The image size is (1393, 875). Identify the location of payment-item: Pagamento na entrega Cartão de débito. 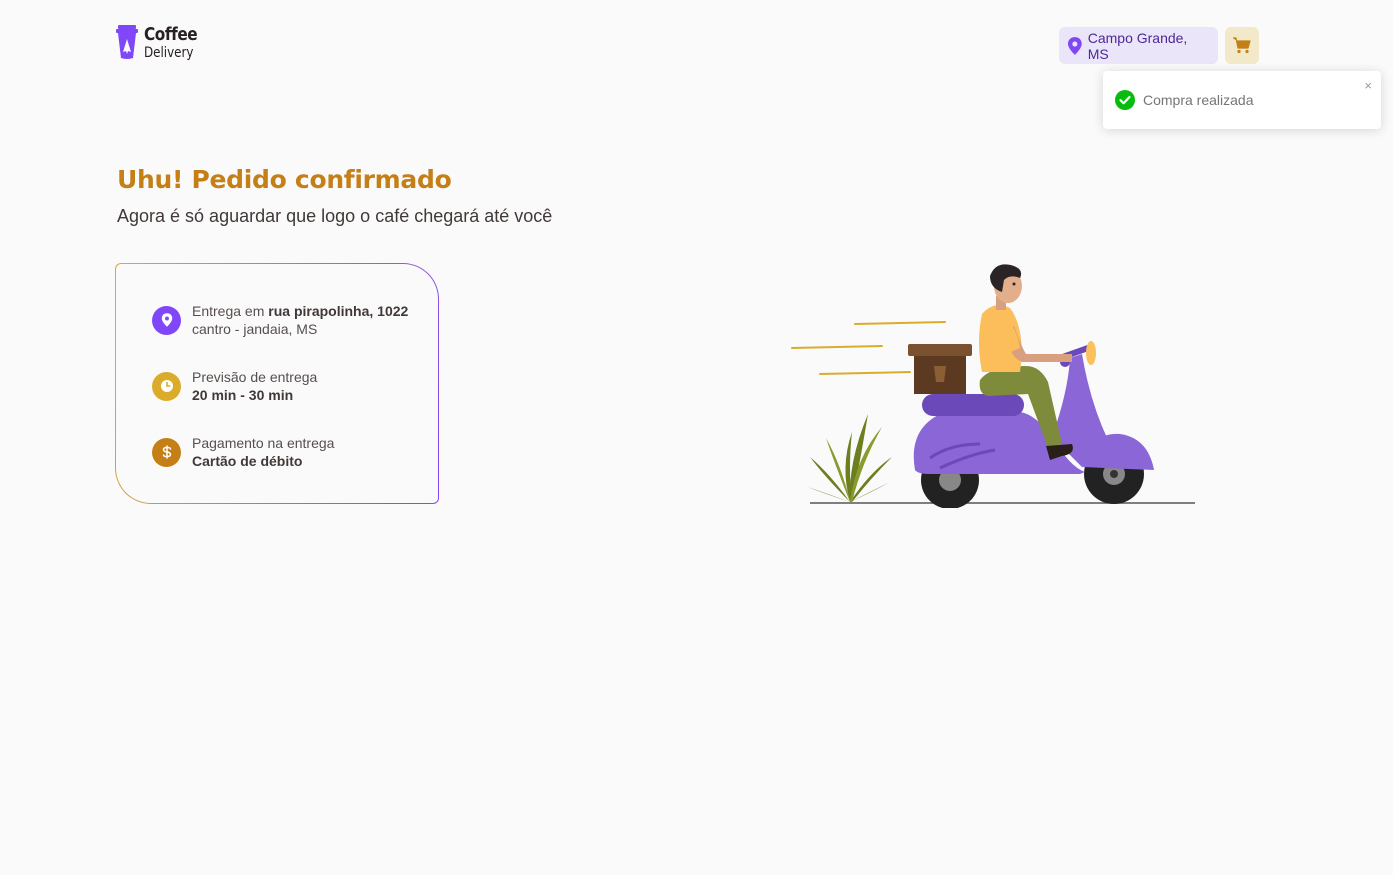
(243, 452).